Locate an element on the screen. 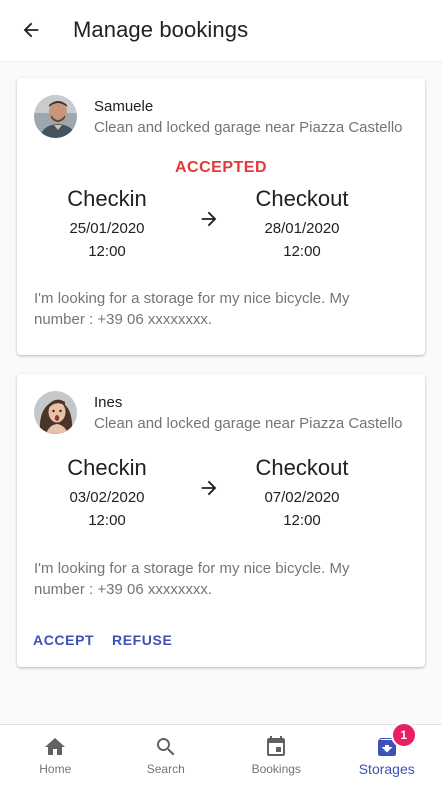 The image size is (442, 787). calendar-icon is located at coordinates (276, 747).